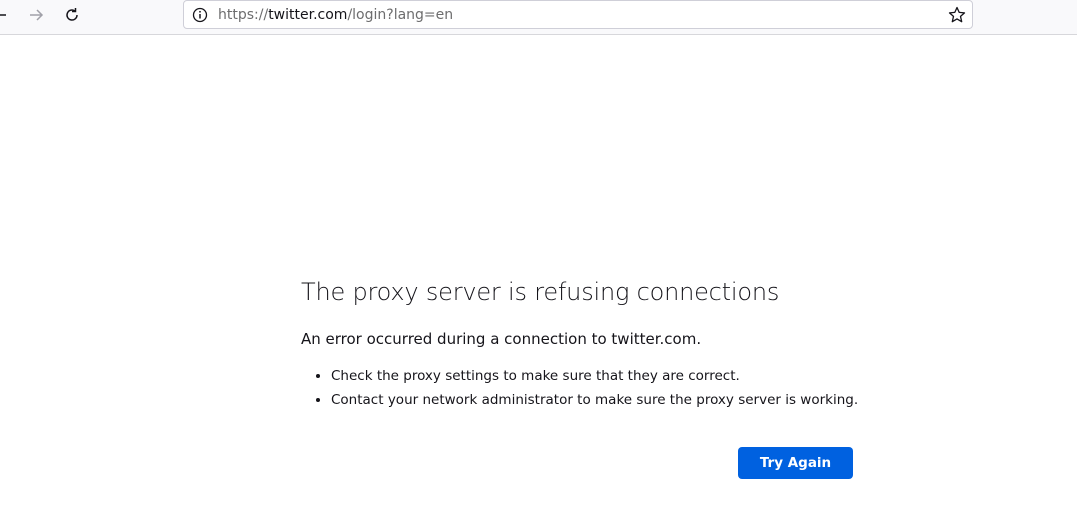 Image resolution: width=1077 pixels, height=526 pixels. What do you see at coordinates (243, 15) in the screenshot?
I see `url-scheme: https://` at bounding box center [243, 15].